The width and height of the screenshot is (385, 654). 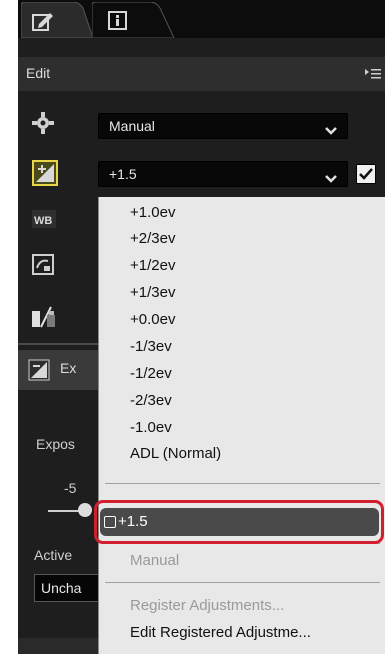 I want to click on active-dlighting-value: Uncha, so click(x=61, y=588).